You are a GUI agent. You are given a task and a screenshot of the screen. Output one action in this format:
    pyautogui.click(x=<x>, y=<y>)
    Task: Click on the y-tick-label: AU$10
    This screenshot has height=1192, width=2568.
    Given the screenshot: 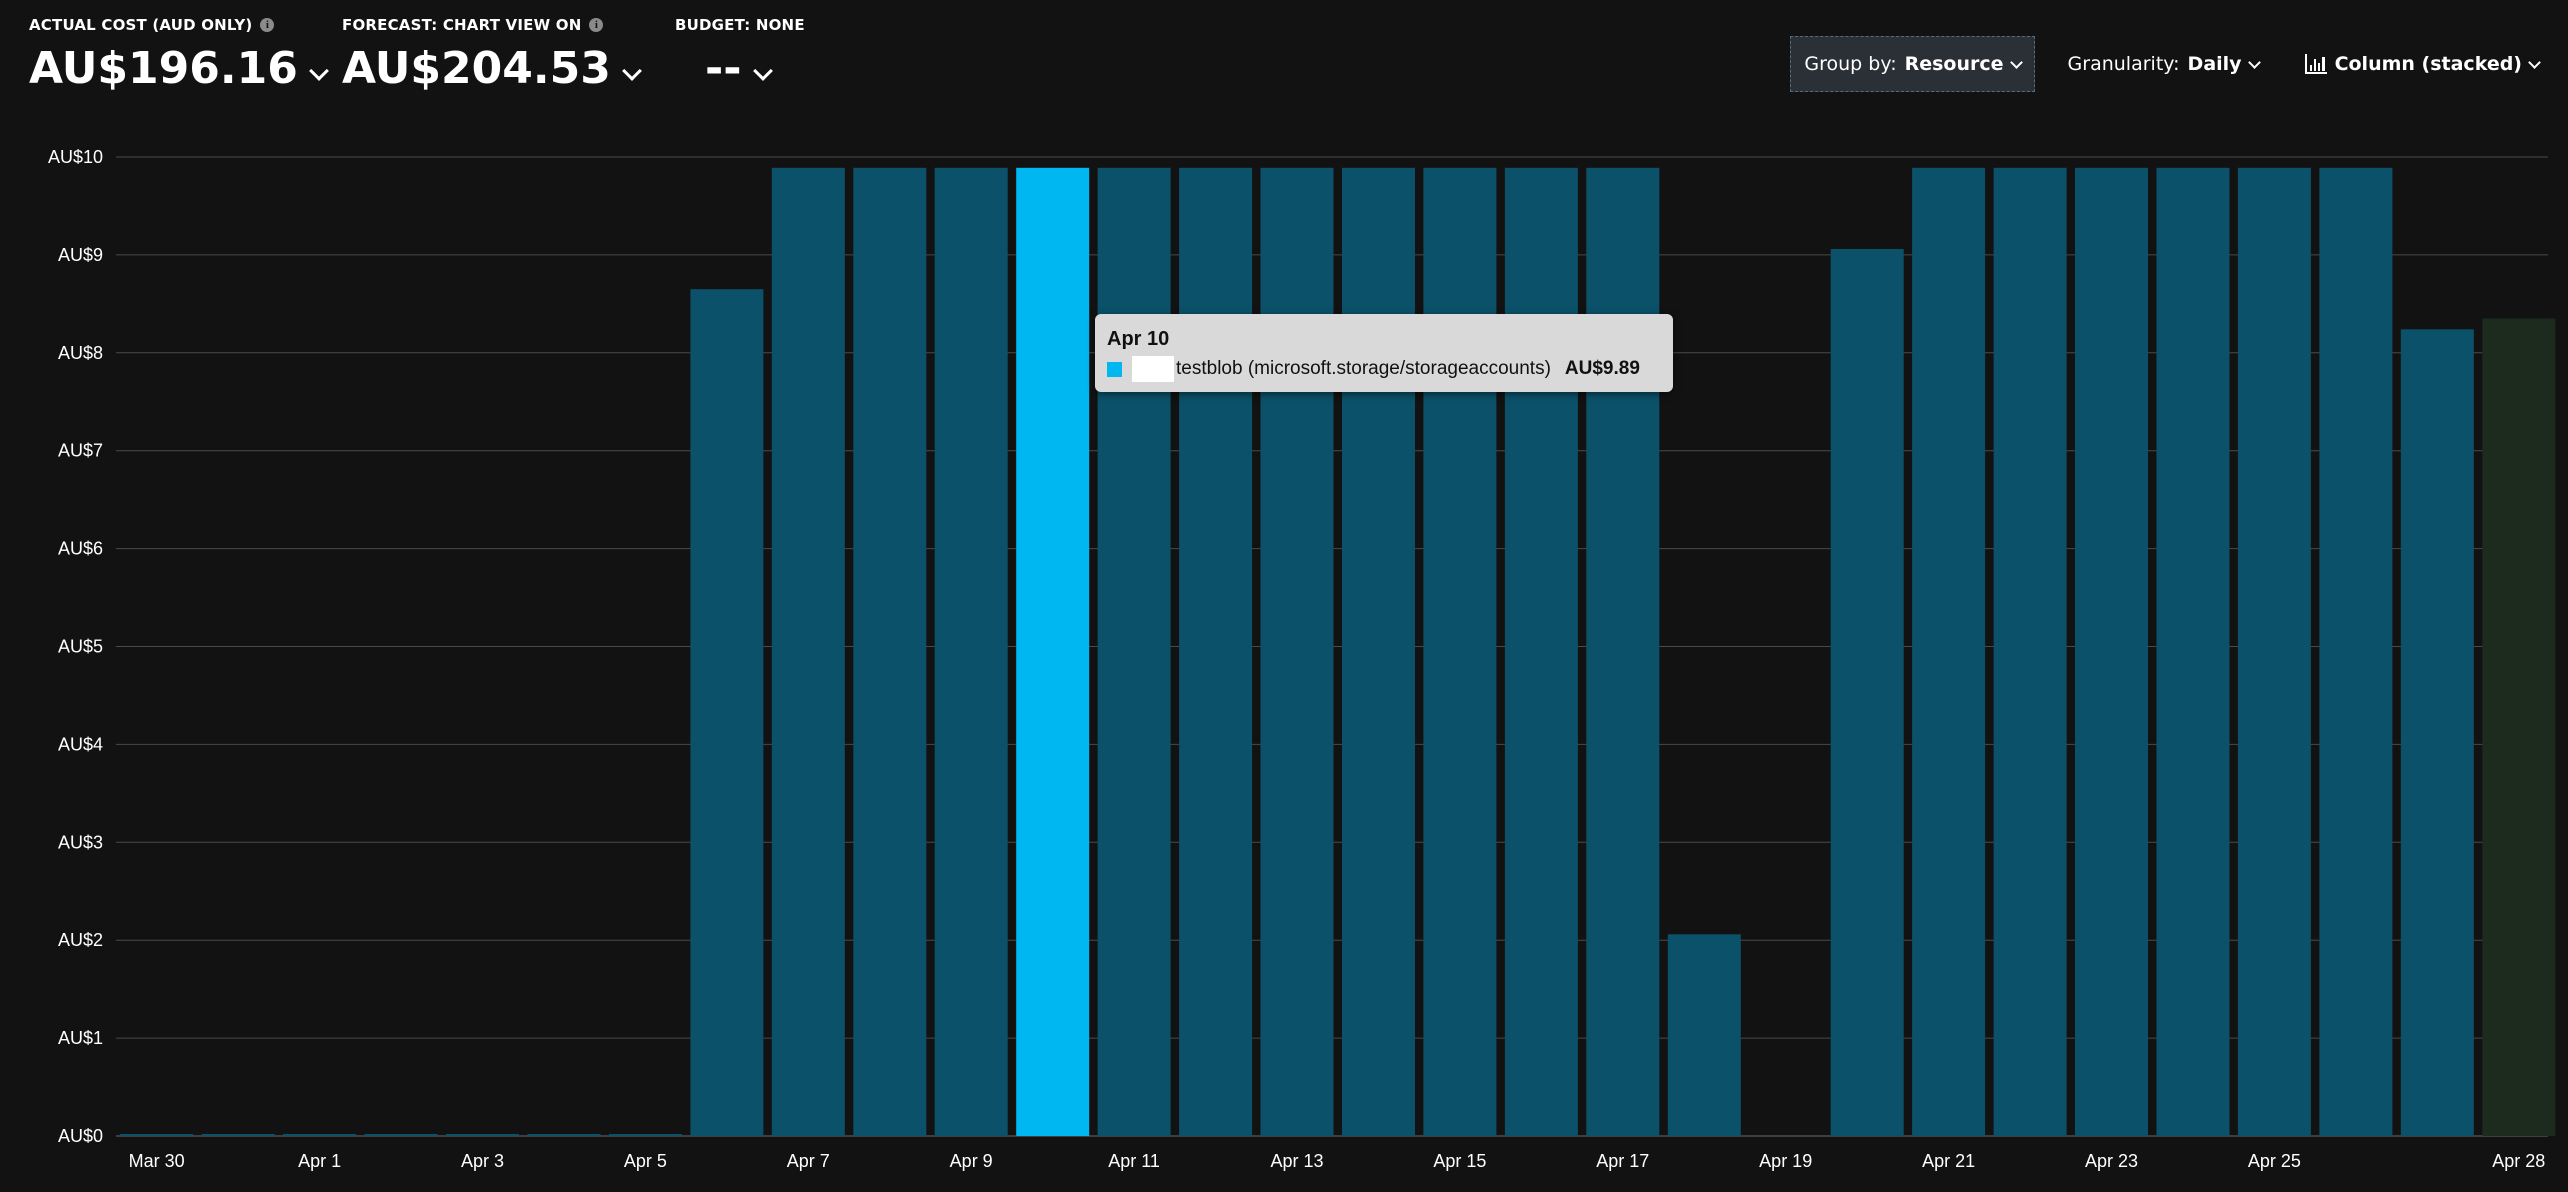 What is the action you would take?
    pyautogui.click(x=75, y=157)
    